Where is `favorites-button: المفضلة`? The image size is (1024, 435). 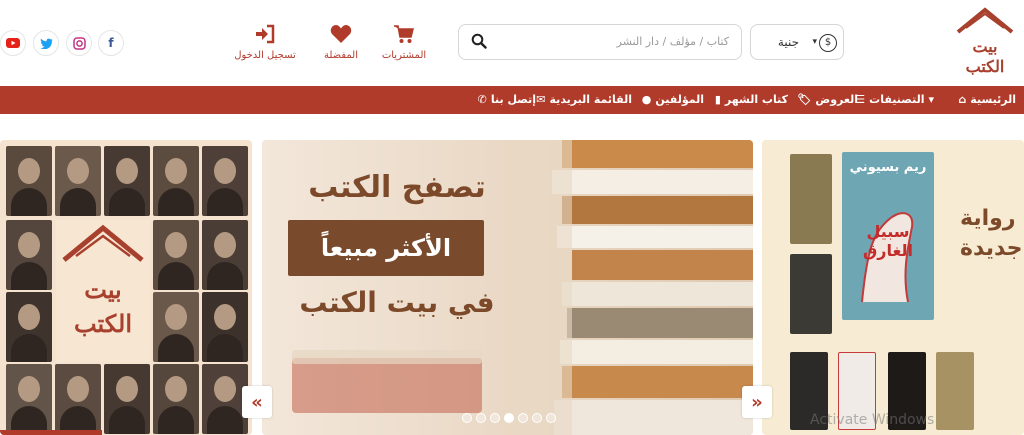
favorites-button: المفضلة is located at coordinates (341, 42).